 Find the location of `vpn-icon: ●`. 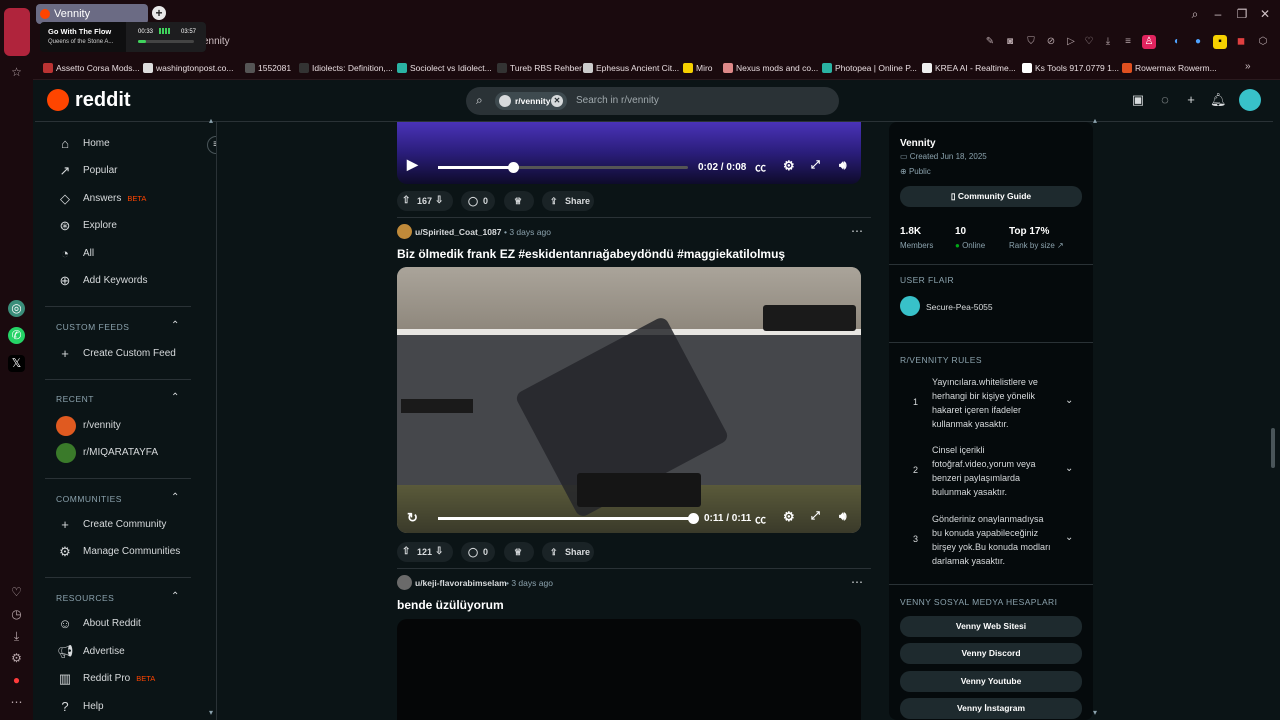

vpn-icon: ● is located at coordinates (16, 680).